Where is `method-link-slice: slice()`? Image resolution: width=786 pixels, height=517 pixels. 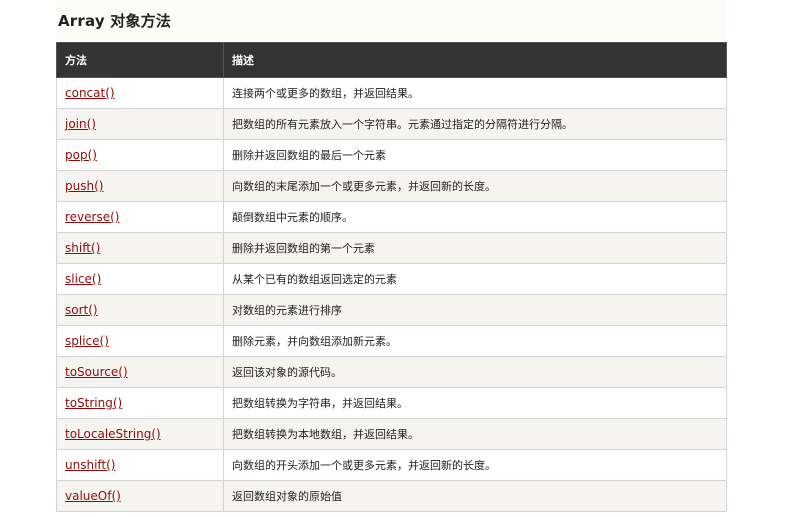
method-link-slice: slice() is located at coordinates (83, 279).